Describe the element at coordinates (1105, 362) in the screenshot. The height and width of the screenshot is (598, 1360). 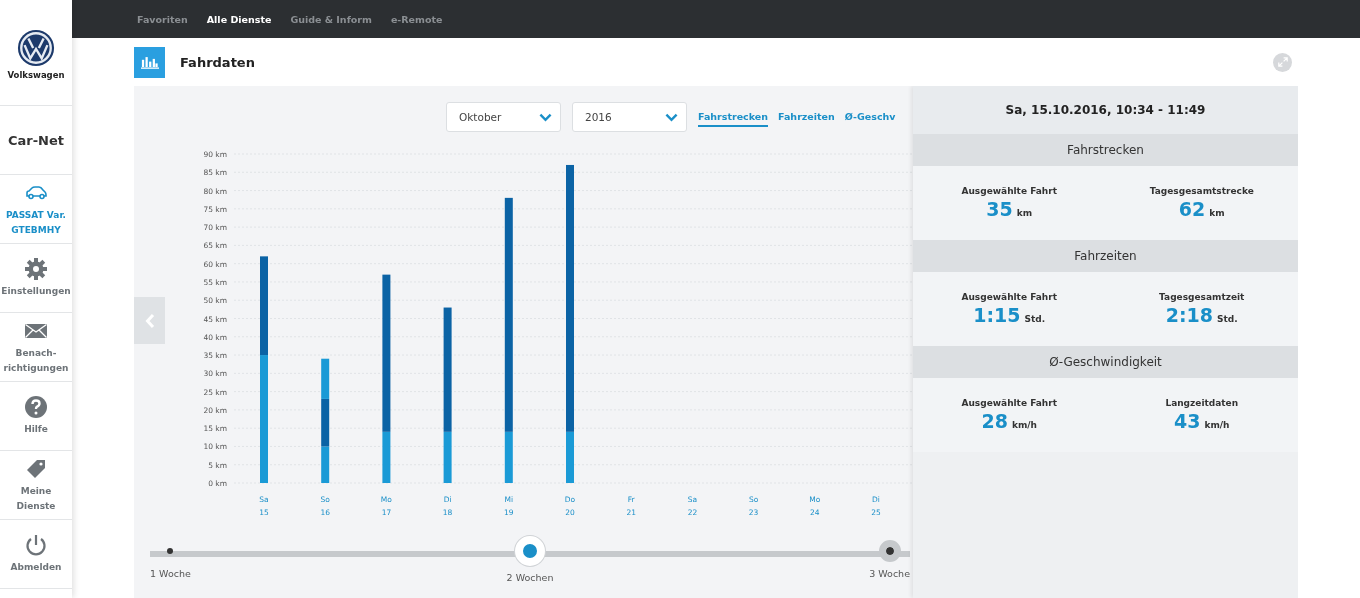
I see `section-header: Ø-Geschwindigkeit` at that location.